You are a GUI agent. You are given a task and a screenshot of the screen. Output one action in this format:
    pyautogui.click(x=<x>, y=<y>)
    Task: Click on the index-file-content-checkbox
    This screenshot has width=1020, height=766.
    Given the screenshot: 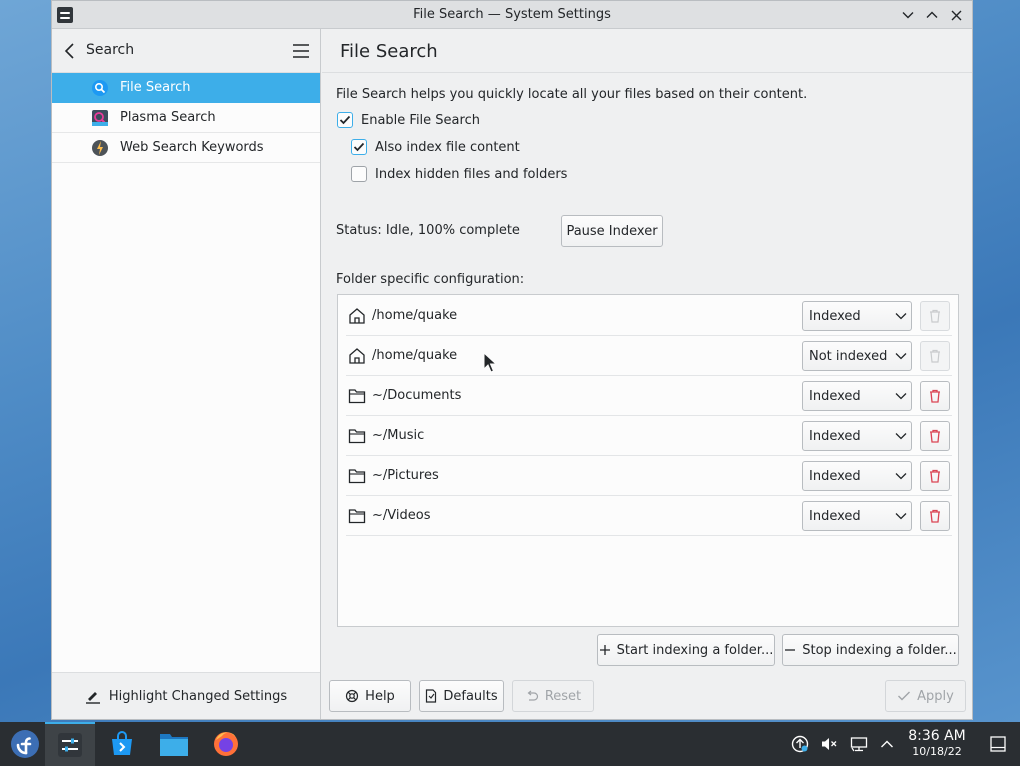 What is the action you would take?
    pyautogui.click(x=359, y=147)
    